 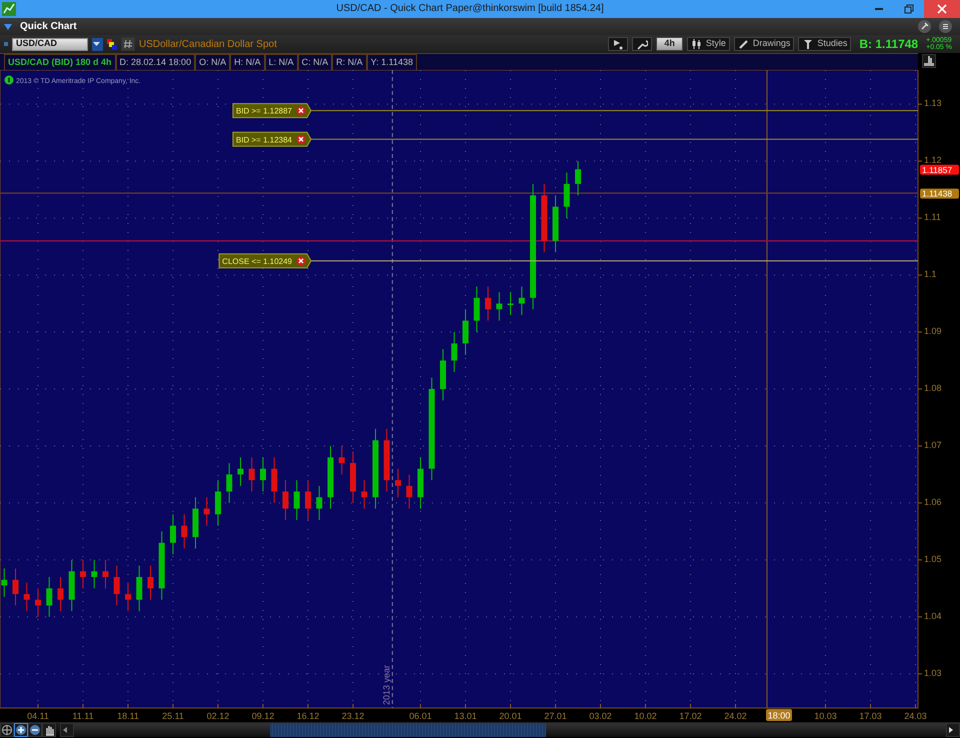 What do you see at coordinates (408, 730) in the screenshot?
I see `scrollbar-thumb` at bounding box center [408, 730].